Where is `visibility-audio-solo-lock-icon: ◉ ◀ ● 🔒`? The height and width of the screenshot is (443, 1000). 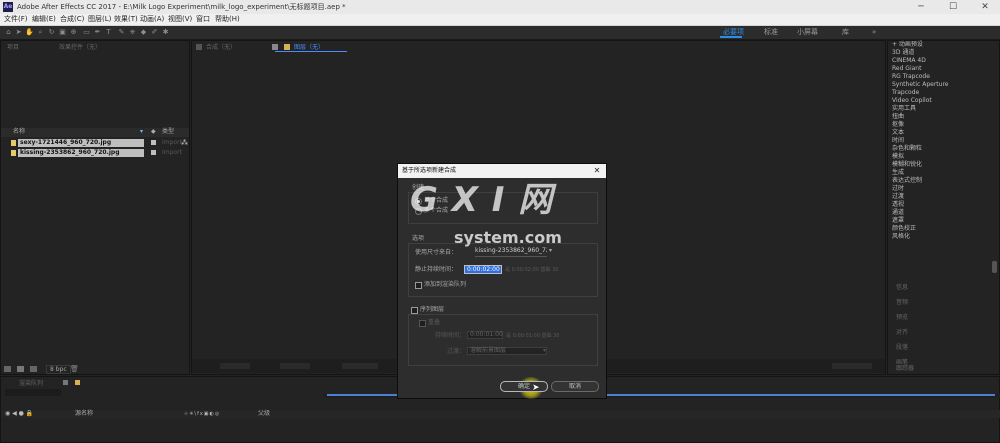 visibility-audio-solo-lock-icon: ◉ ◀ ● 🔒 is located at coordinates (20, 414).